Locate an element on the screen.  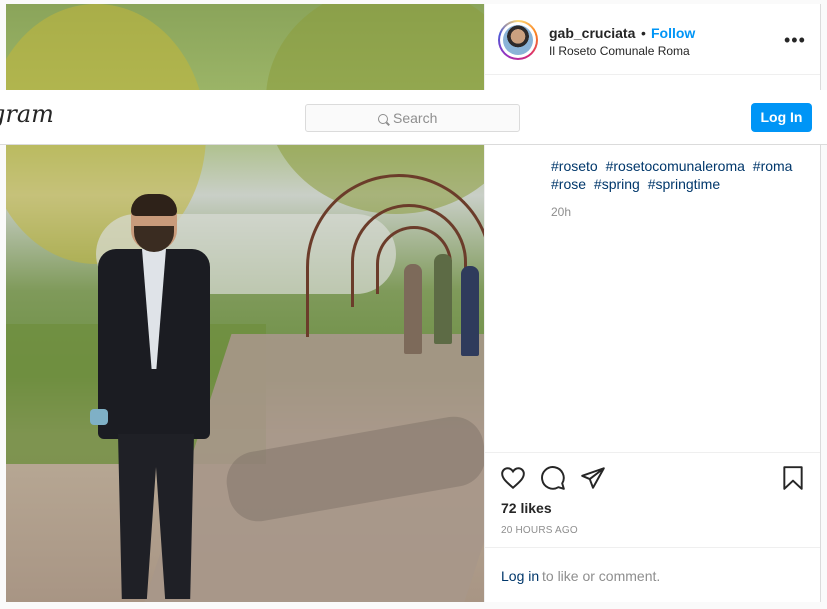
hashtag-link: #roma is located at coordinates (773, 166).